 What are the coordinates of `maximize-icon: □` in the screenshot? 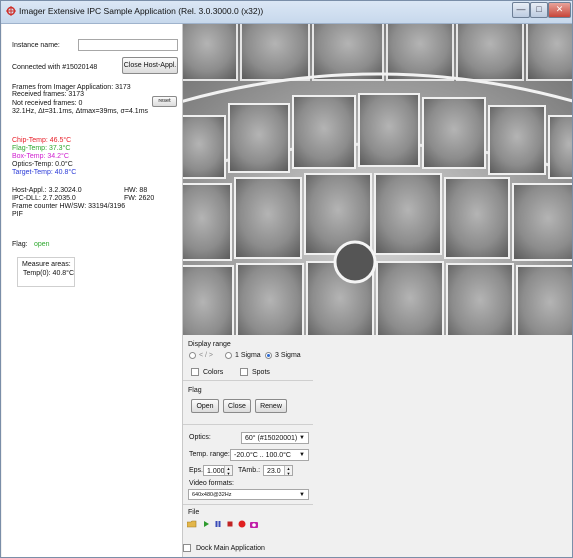 It's located at (539, 9).